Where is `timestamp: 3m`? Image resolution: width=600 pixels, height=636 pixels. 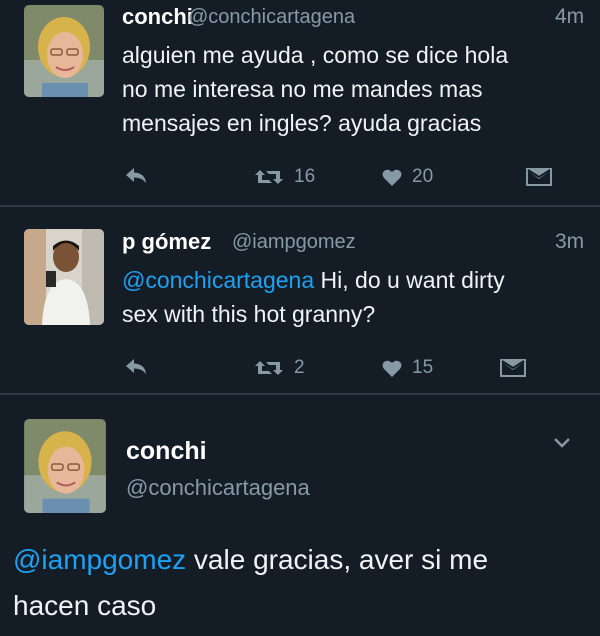 timestamp: 3m is located at coordinates (569, 242).